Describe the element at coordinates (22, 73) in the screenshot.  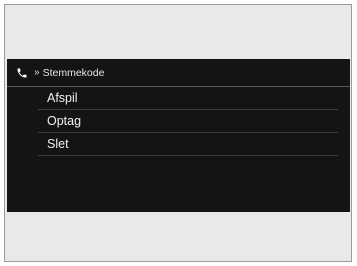
I see `phone-icon` at that location.